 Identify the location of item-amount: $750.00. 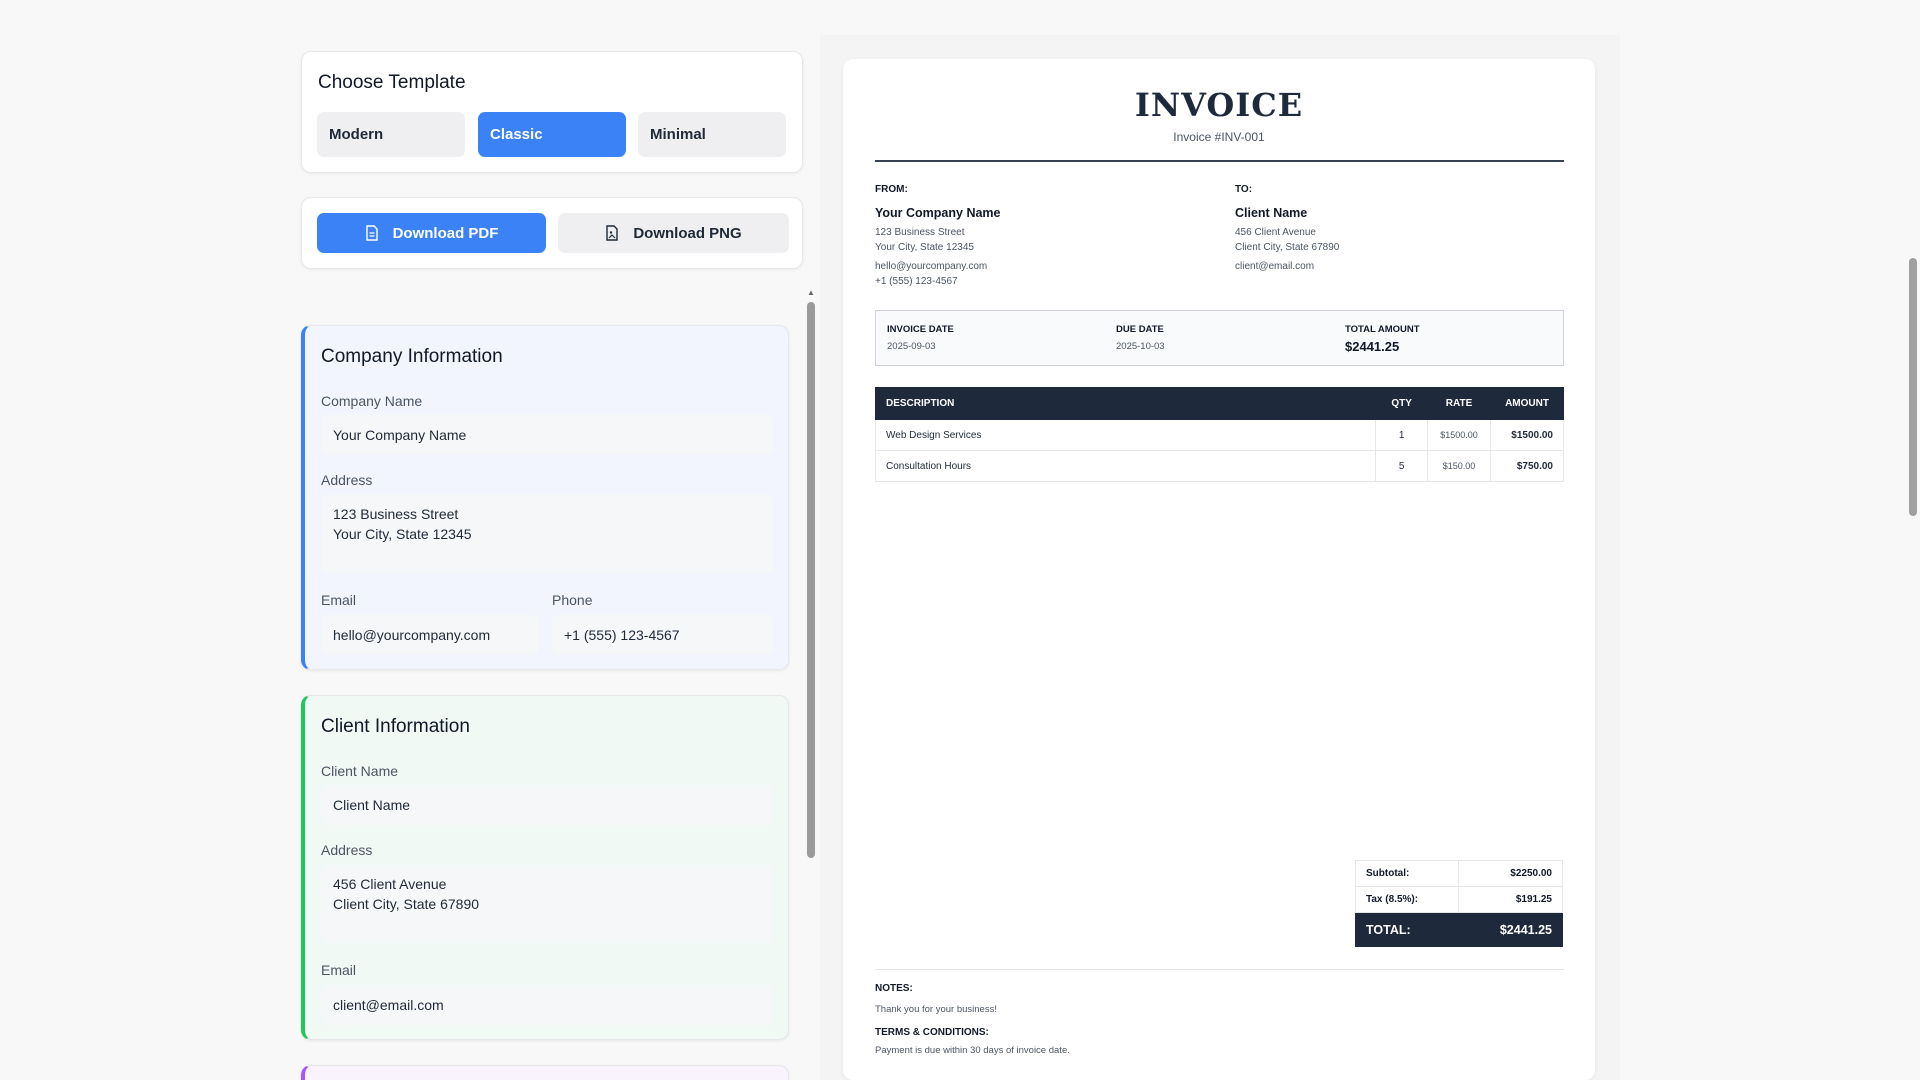
(1527, 466).